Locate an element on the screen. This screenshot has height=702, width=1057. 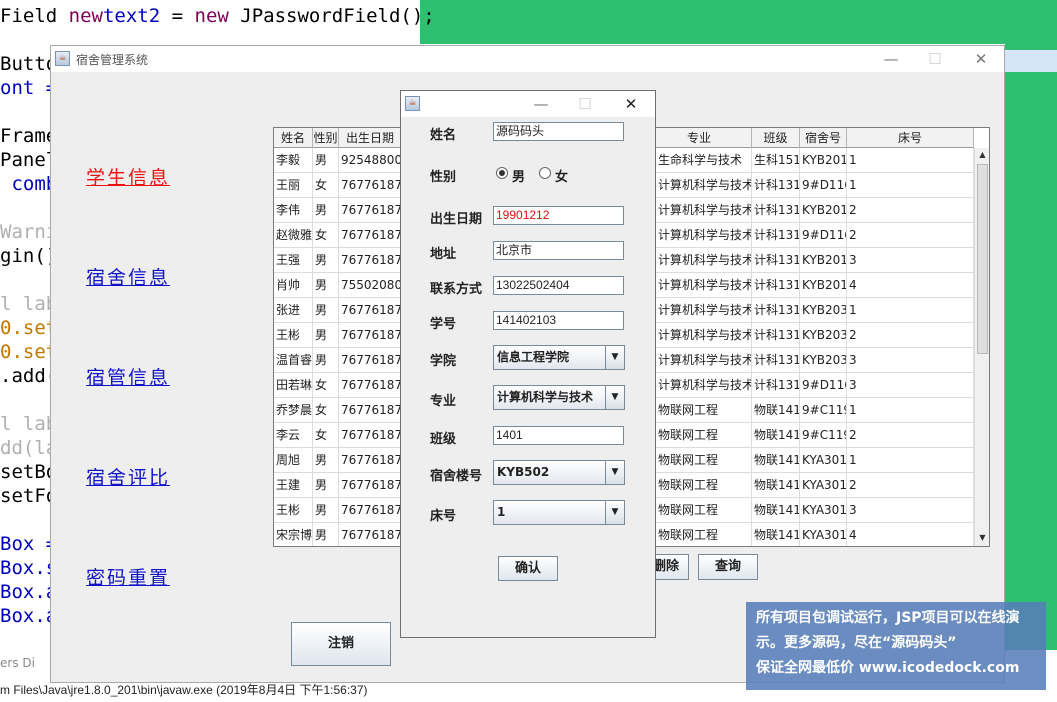
scroll-up-icon: ▲ is located at coordinates (982, 155).